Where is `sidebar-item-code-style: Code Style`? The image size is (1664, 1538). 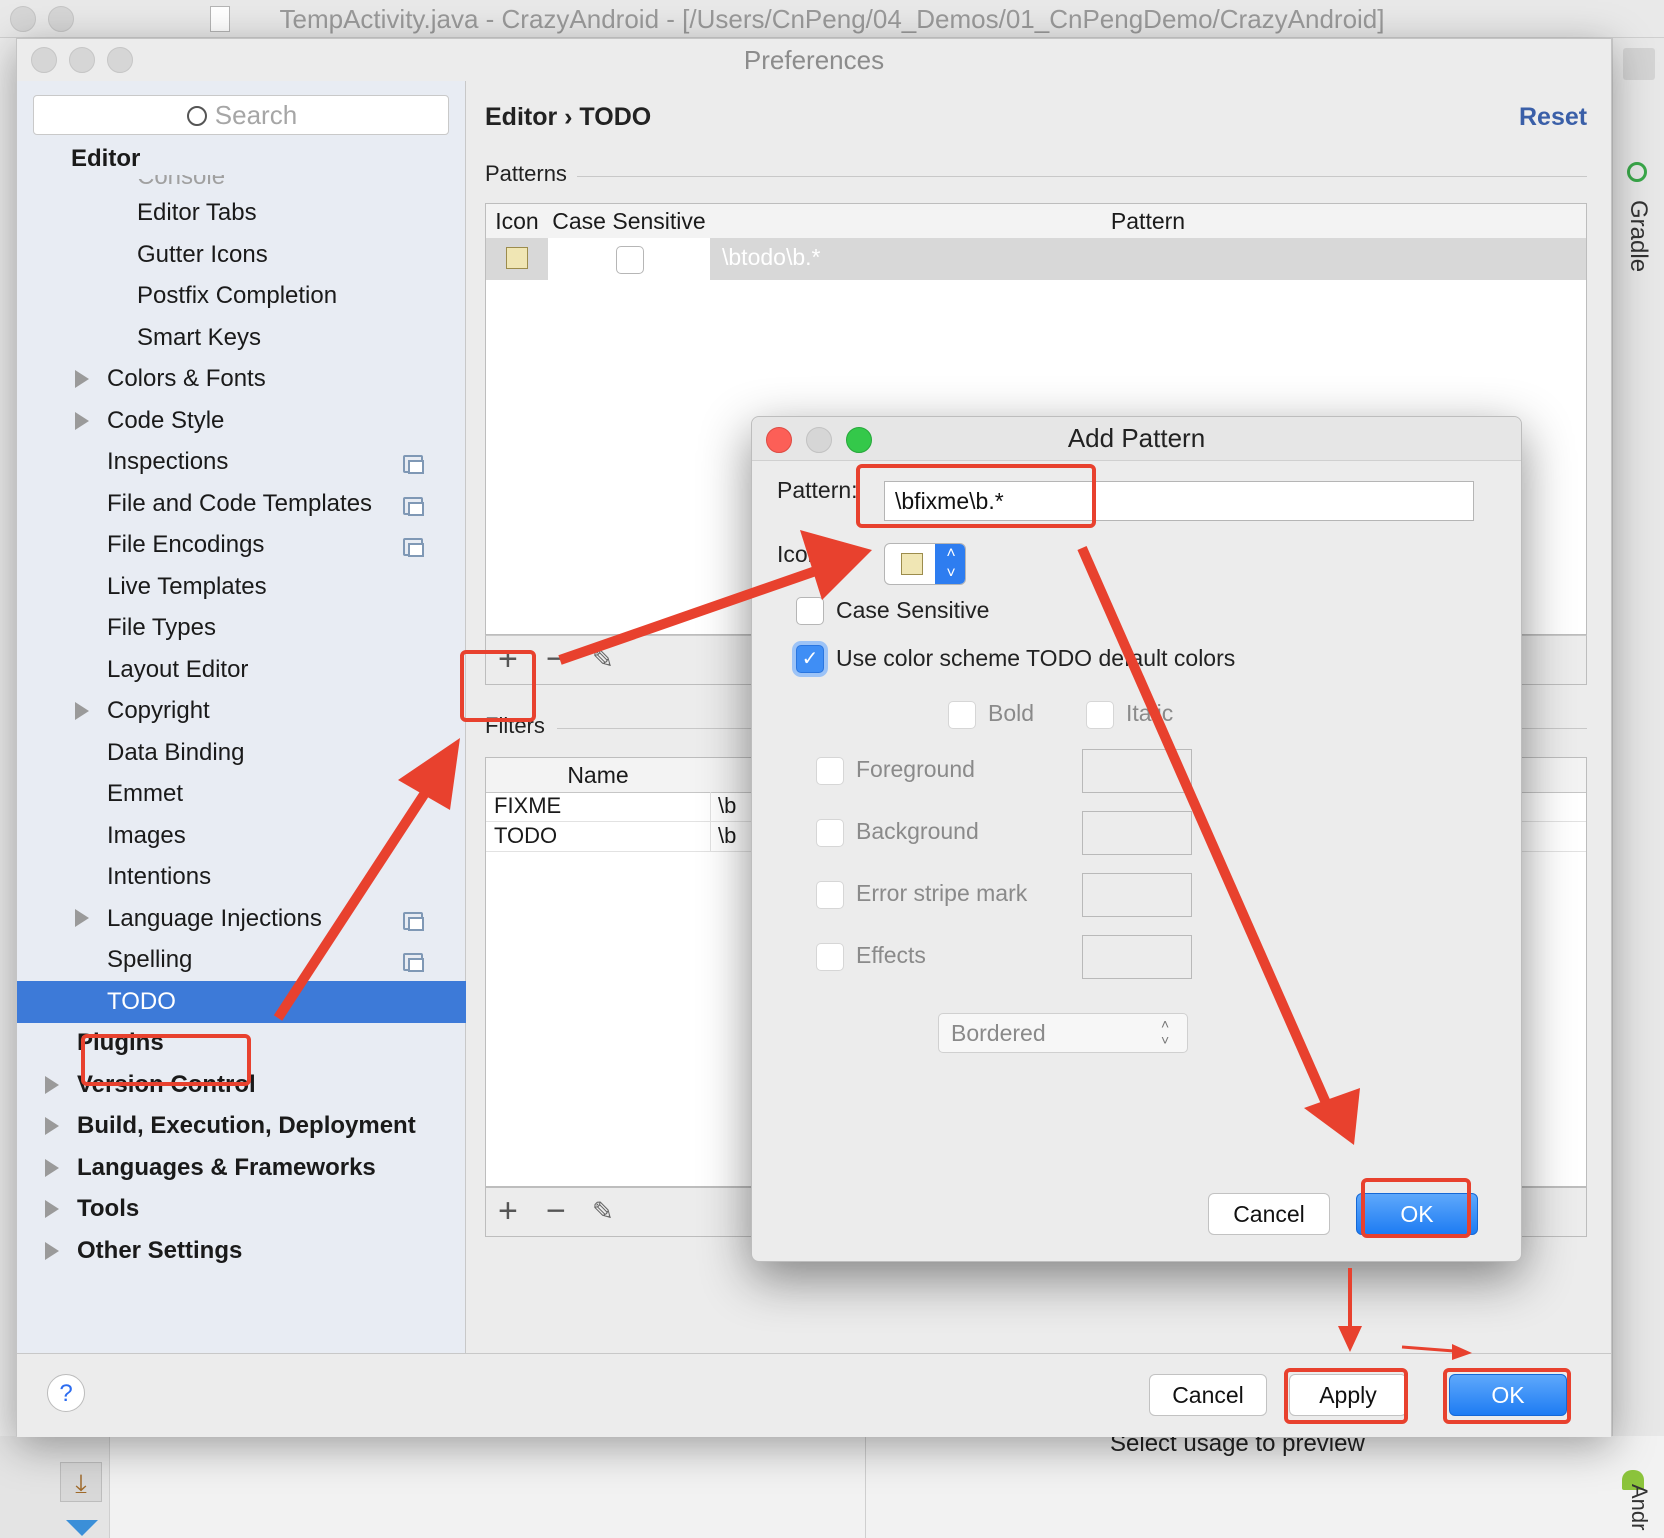 sidebar-item-code-style: Code Style is located at coordinates (165, 421).